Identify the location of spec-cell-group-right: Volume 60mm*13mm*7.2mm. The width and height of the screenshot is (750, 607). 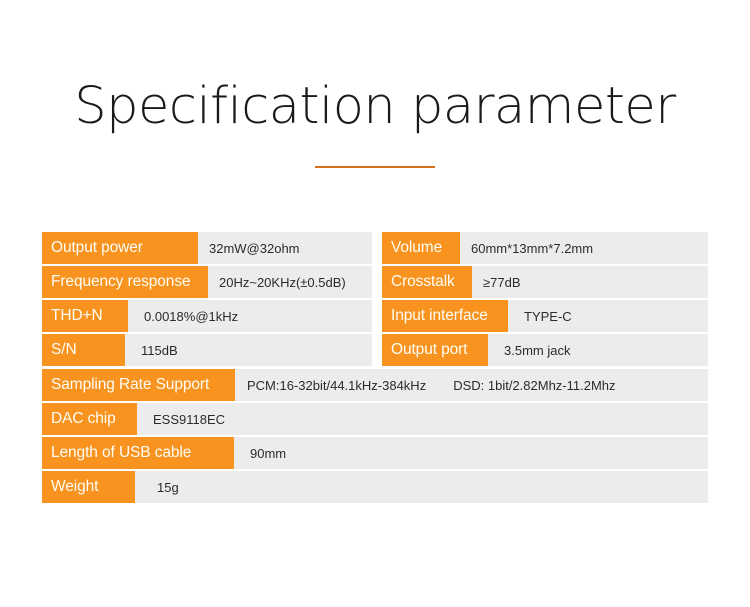
(545, 248).